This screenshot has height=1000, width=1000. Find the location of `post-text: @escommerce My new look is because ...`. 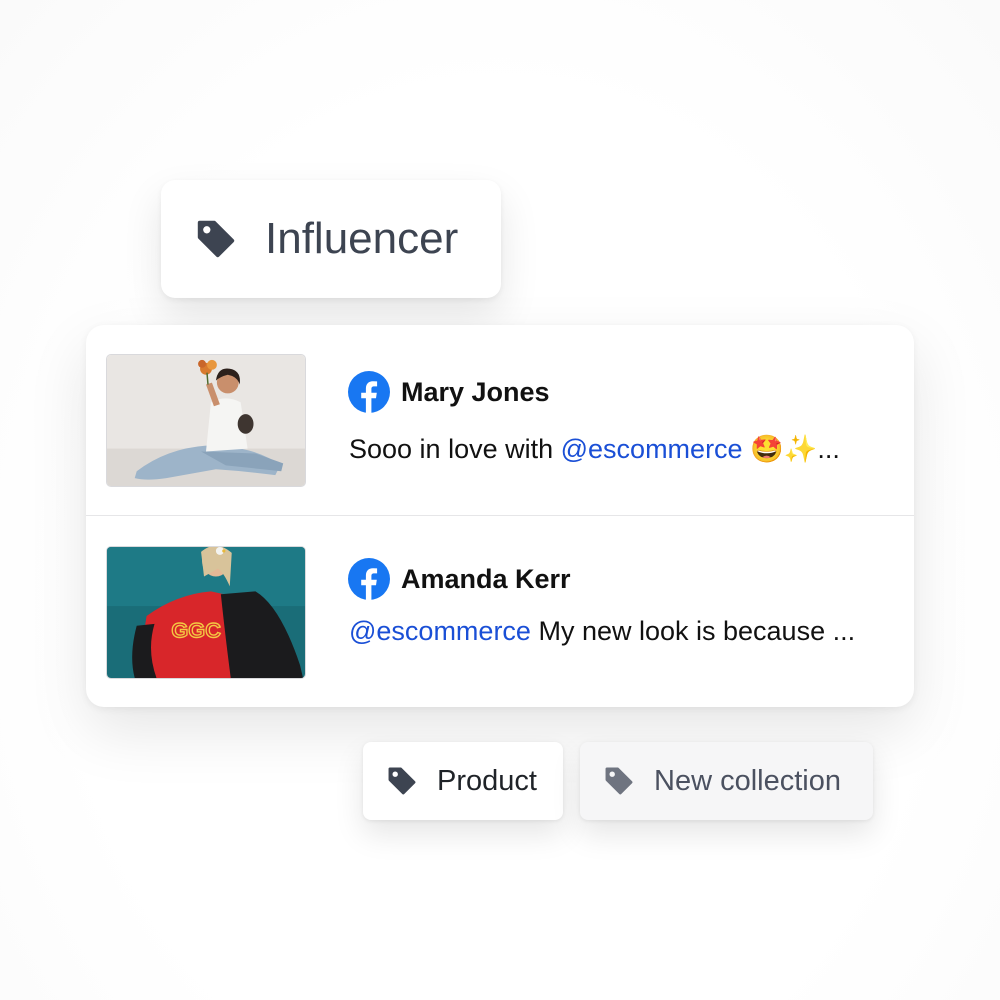

post-text: @escommerce My new look is because ... is located at coordinates (602, 631).